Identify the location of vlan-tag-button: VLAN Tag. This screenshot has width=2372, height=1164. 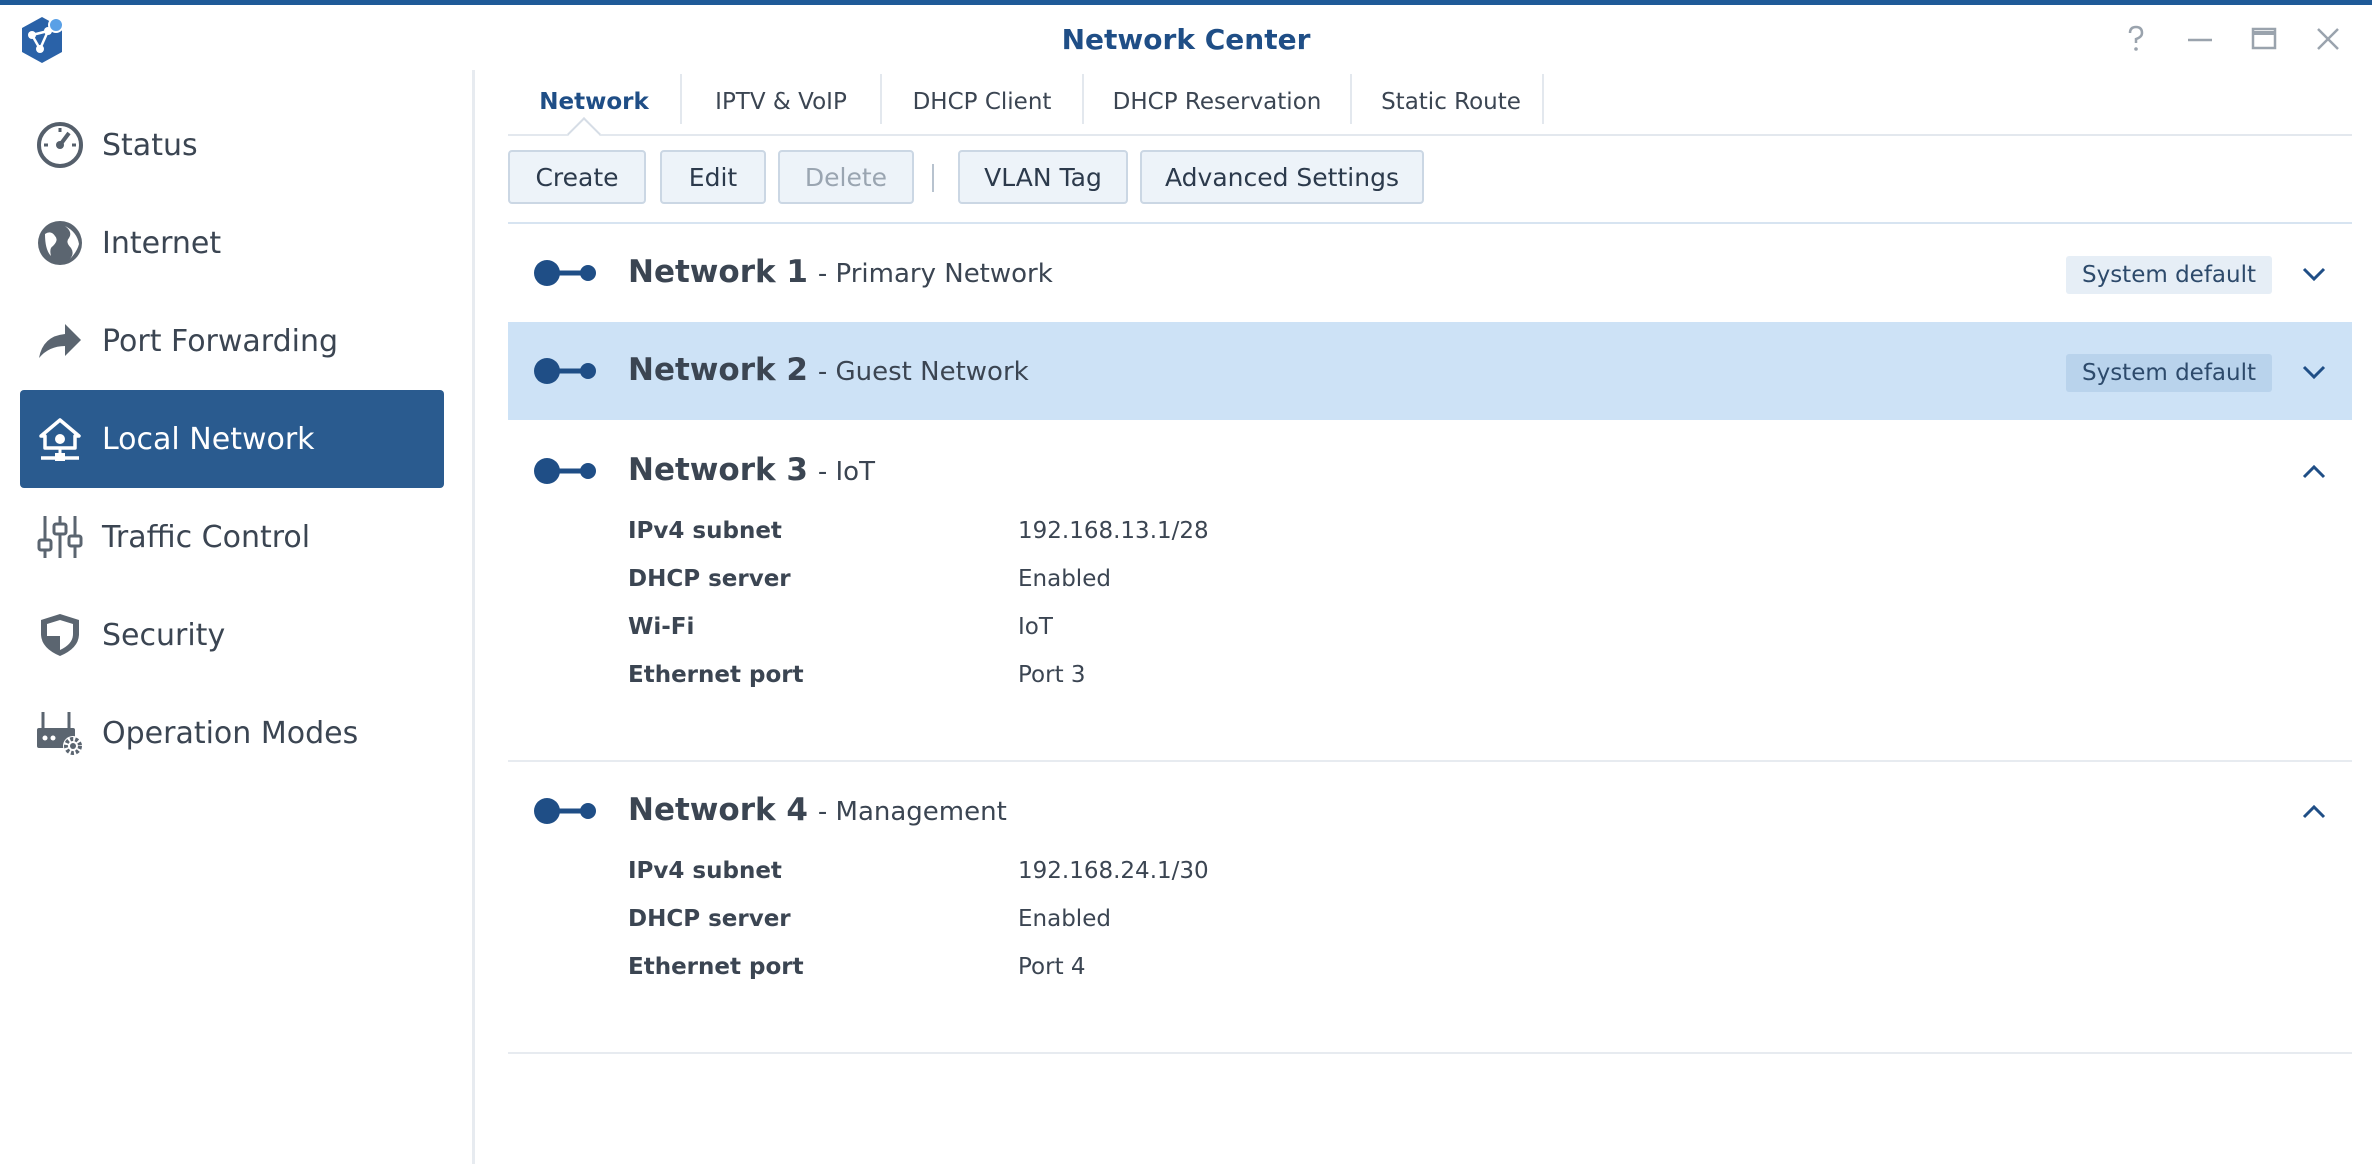
(1043, 177).